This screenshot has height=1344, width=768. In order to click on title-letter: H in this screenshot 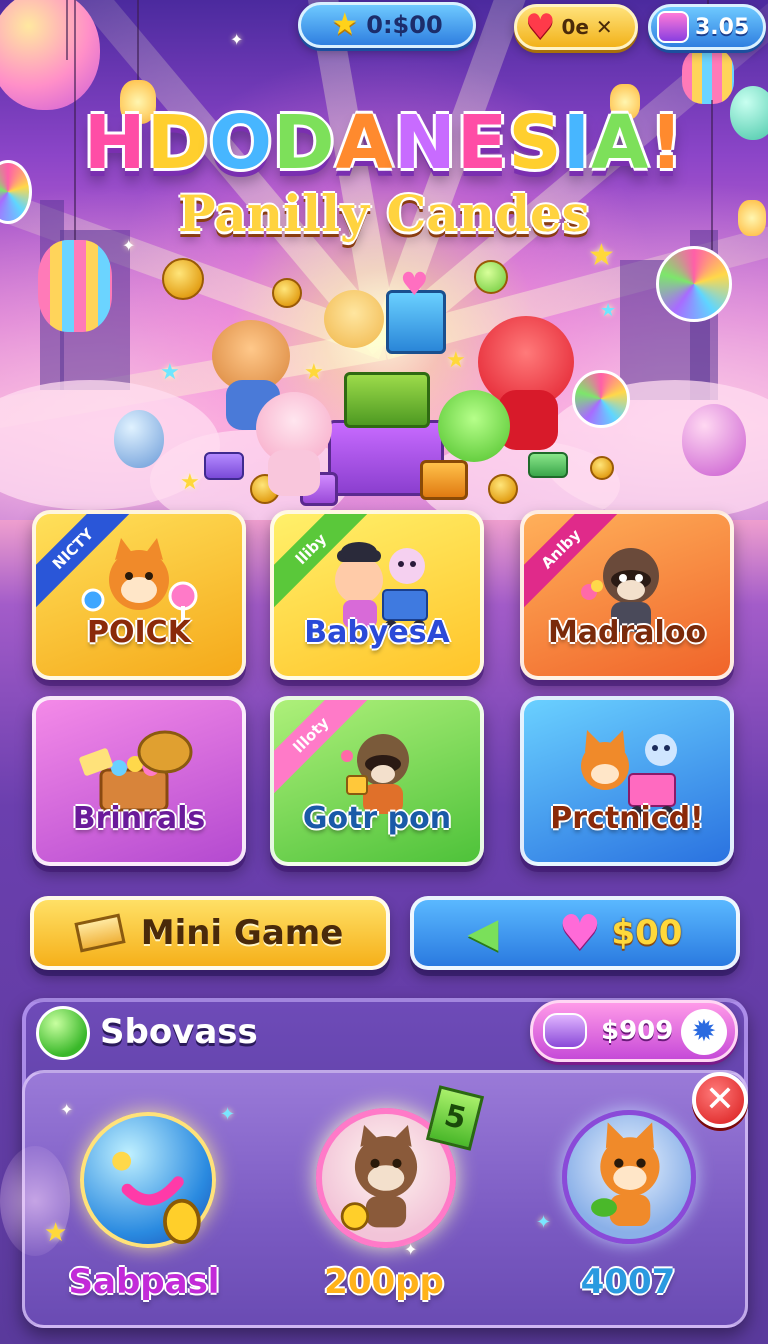, I will do `click(115, 143)`.